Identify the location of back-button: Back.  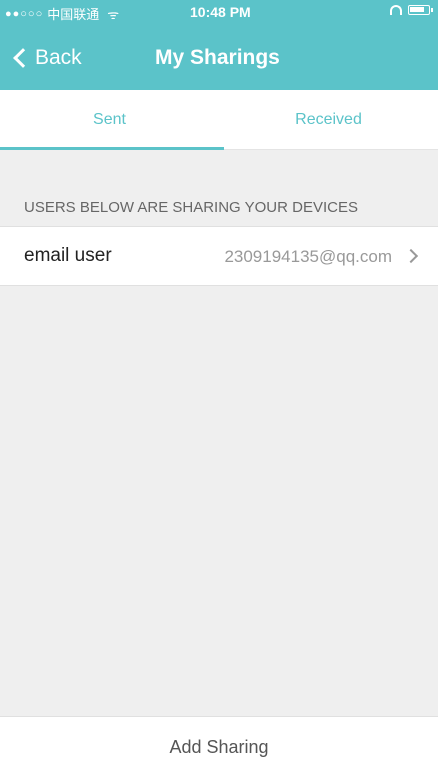
(47, 58).